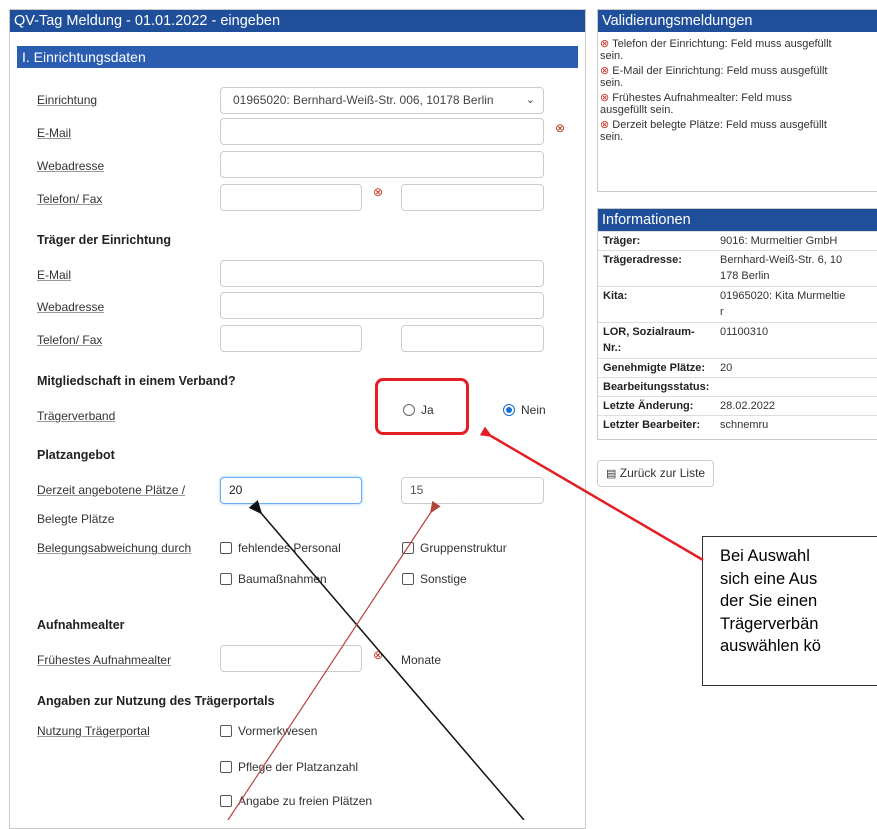  I want to click on checkbox-pflege, so click(226, 767).